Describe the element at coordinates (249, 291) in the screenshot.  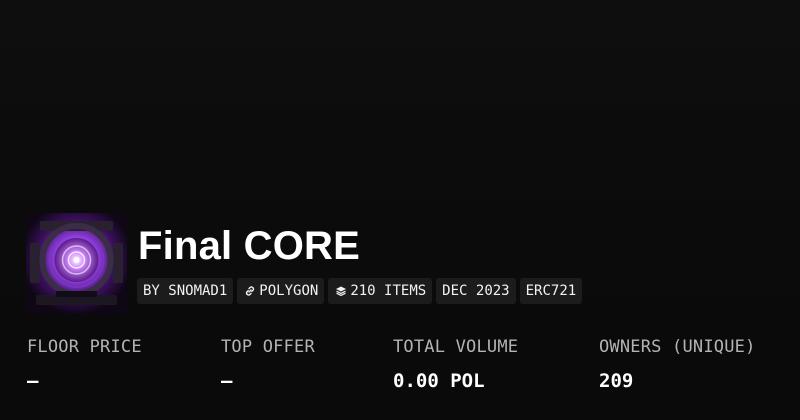
I see `link-icon` at that location.